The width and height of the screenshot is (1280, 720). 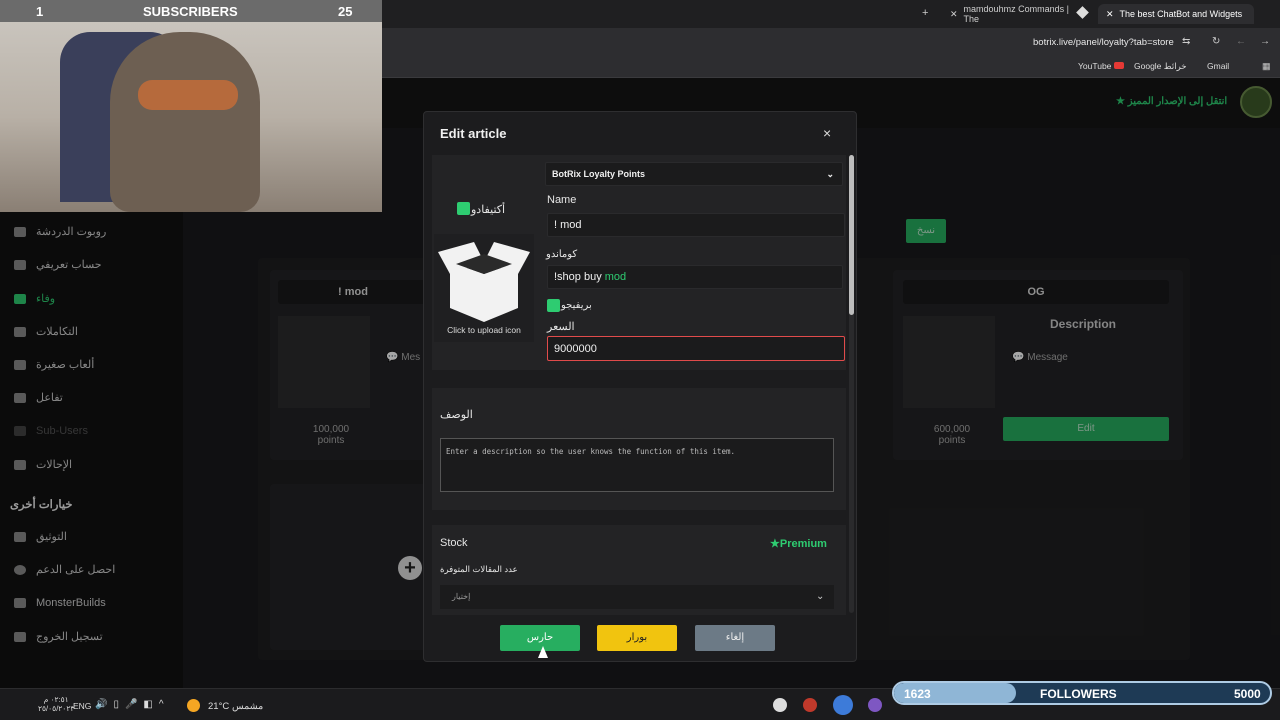 I want to click on bookmark-youtube: YouTube, so click(x=1094, y=66).